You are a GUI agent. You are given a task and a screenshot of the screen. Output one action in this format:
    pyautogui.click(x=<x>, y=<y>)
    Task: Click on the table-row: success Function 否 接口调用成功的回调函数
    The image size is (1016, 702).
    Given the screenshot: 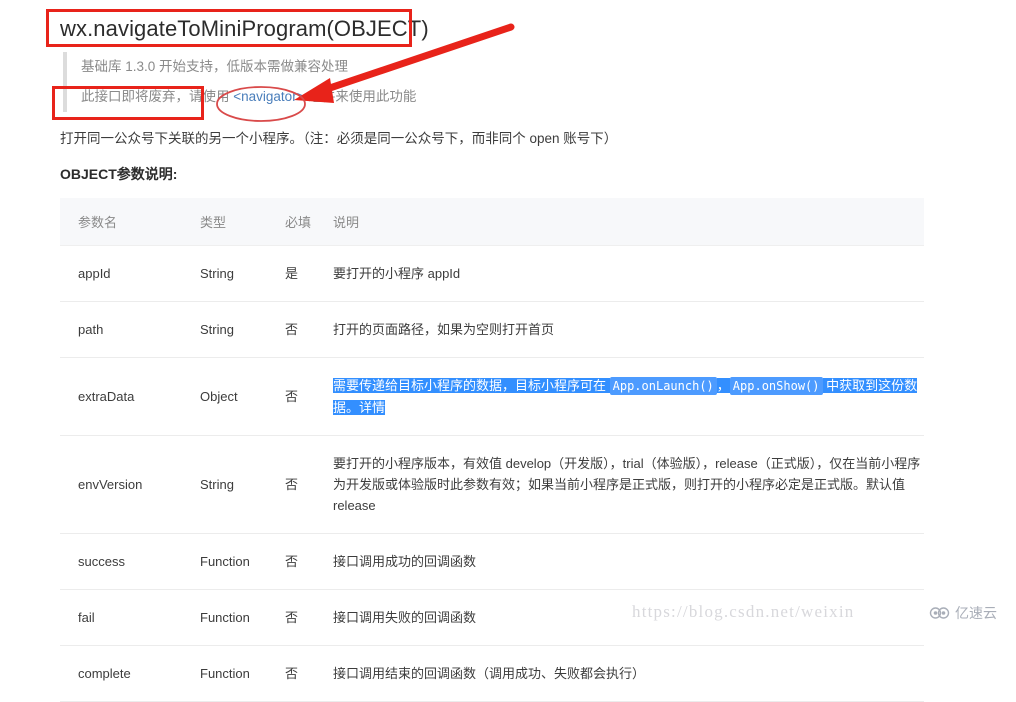 What is the action you would take?
    pyautogui.click(x=492, y=561)
    